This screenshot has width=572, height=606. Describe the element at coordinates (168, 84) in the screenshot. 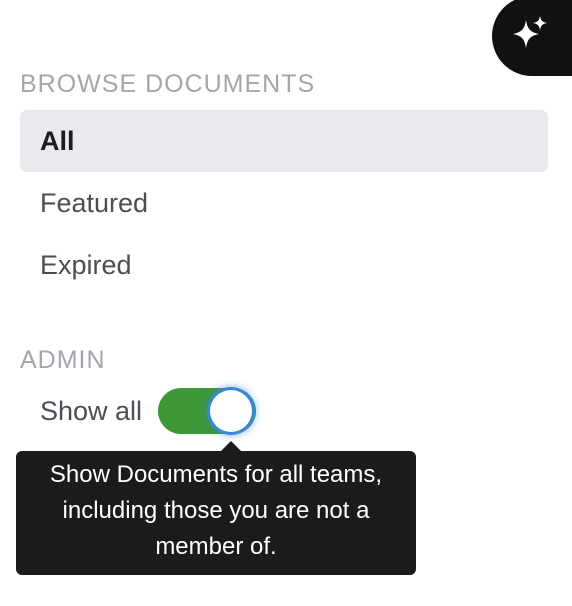

I see `browse-documents-heading: BROWSE DOCUMENTS` at that location.